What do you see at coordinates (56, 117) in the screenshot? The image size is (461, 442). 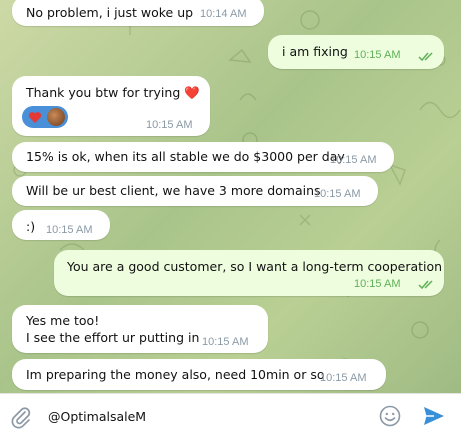 I see `reactor-avatar` at bounding box center [56, 117].